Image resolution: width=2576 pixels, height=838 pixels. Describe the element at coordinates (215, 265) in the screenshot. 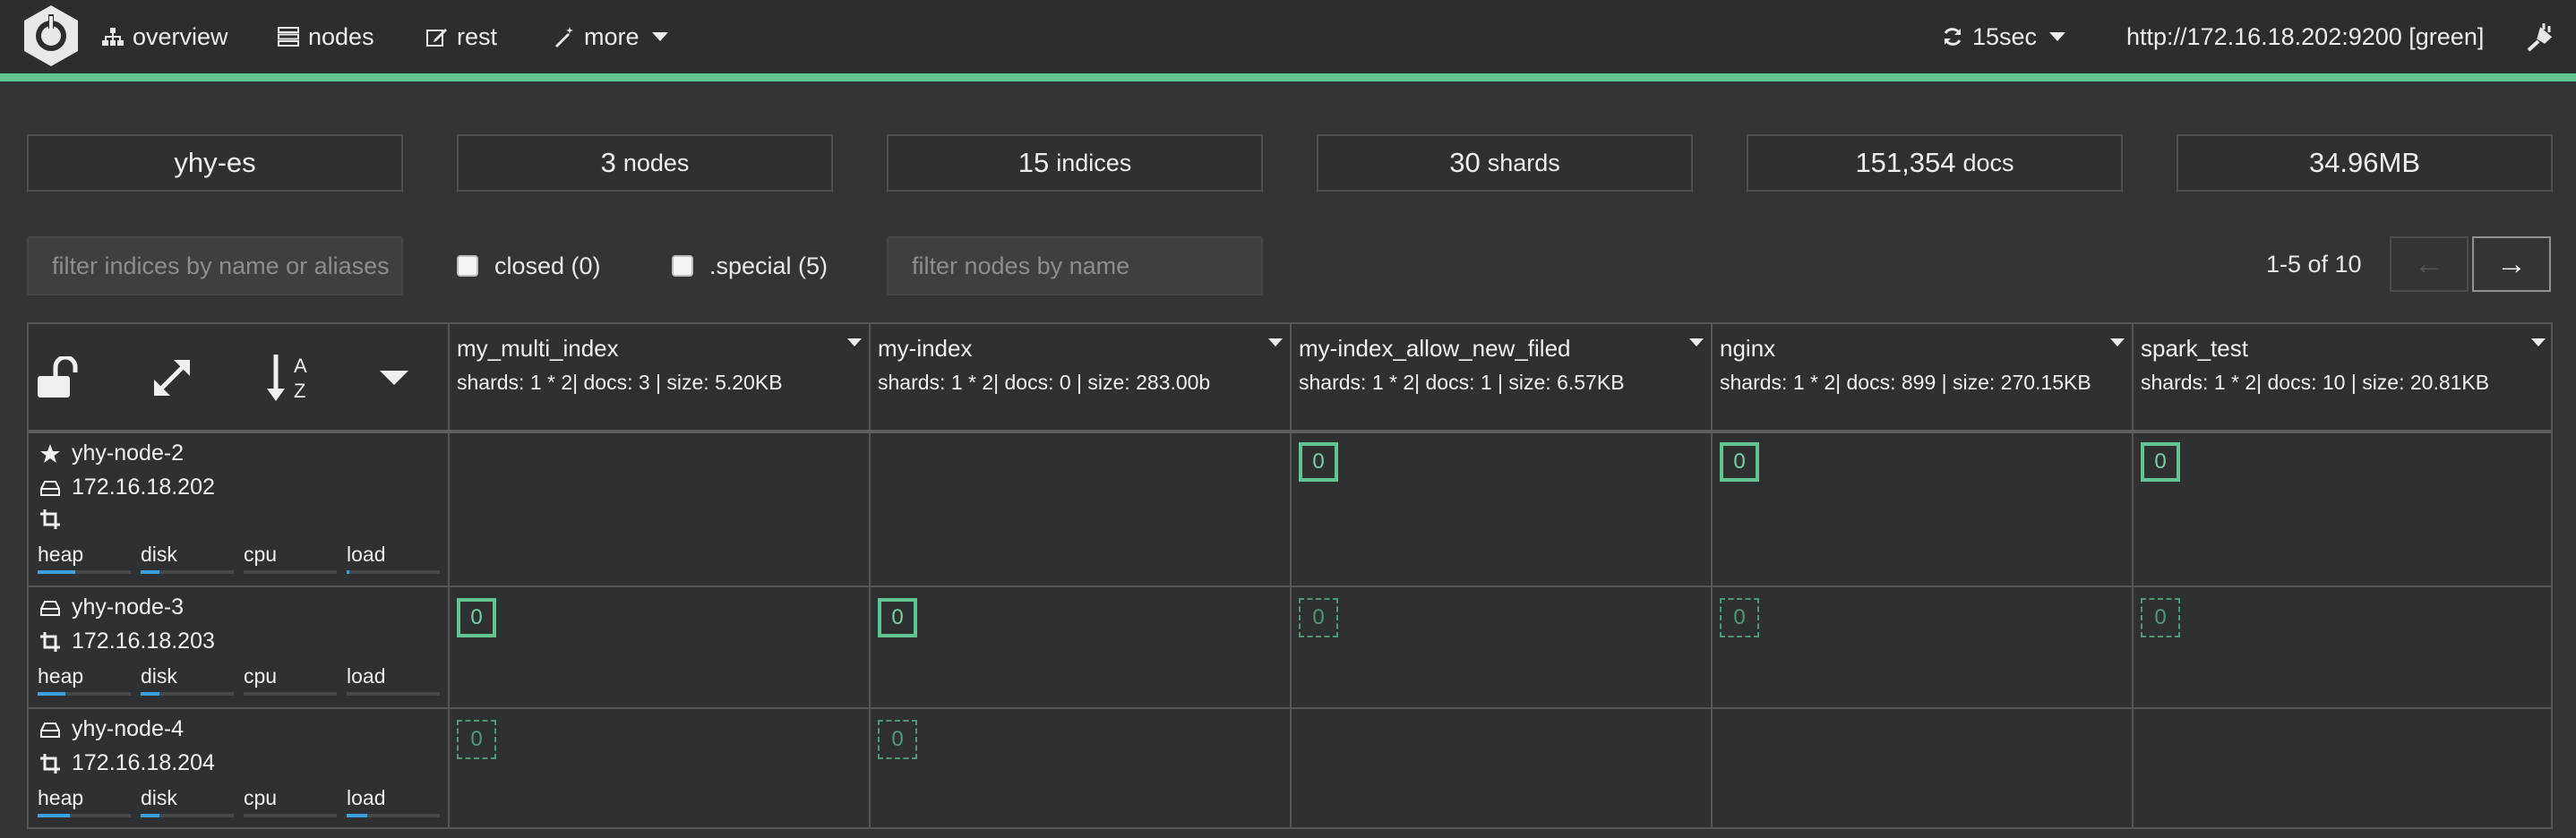

I see `filter-indices-input` at that location.